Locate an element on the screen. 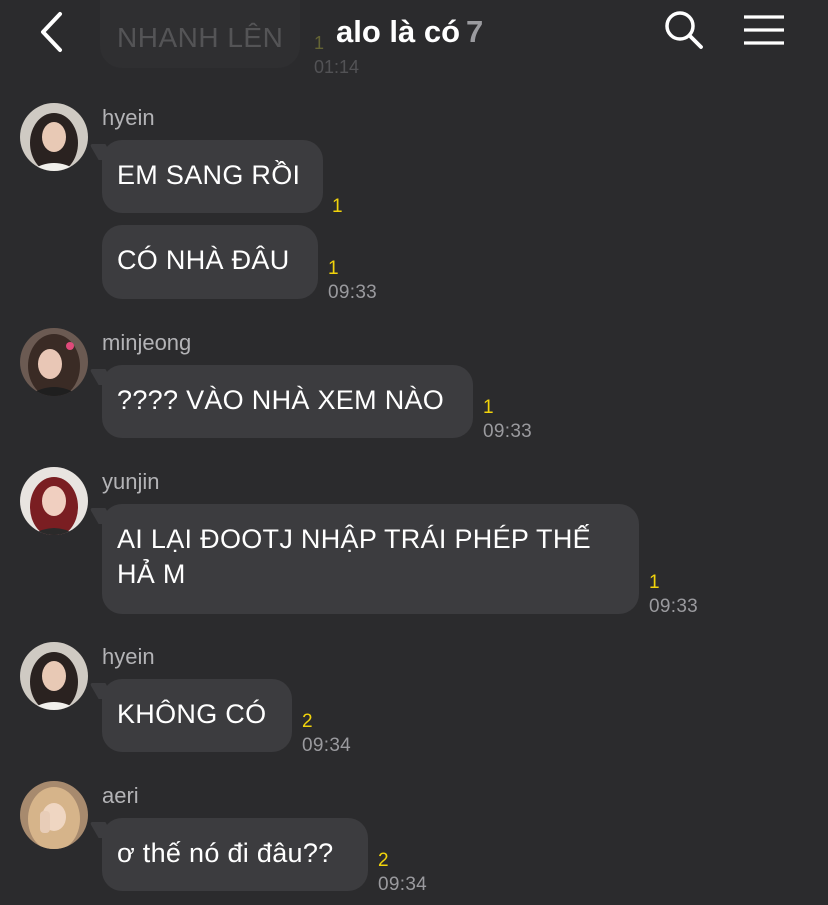 This screenshot has height=905, width=828. sender-name: minjeong is located at coordinates (147, 342).